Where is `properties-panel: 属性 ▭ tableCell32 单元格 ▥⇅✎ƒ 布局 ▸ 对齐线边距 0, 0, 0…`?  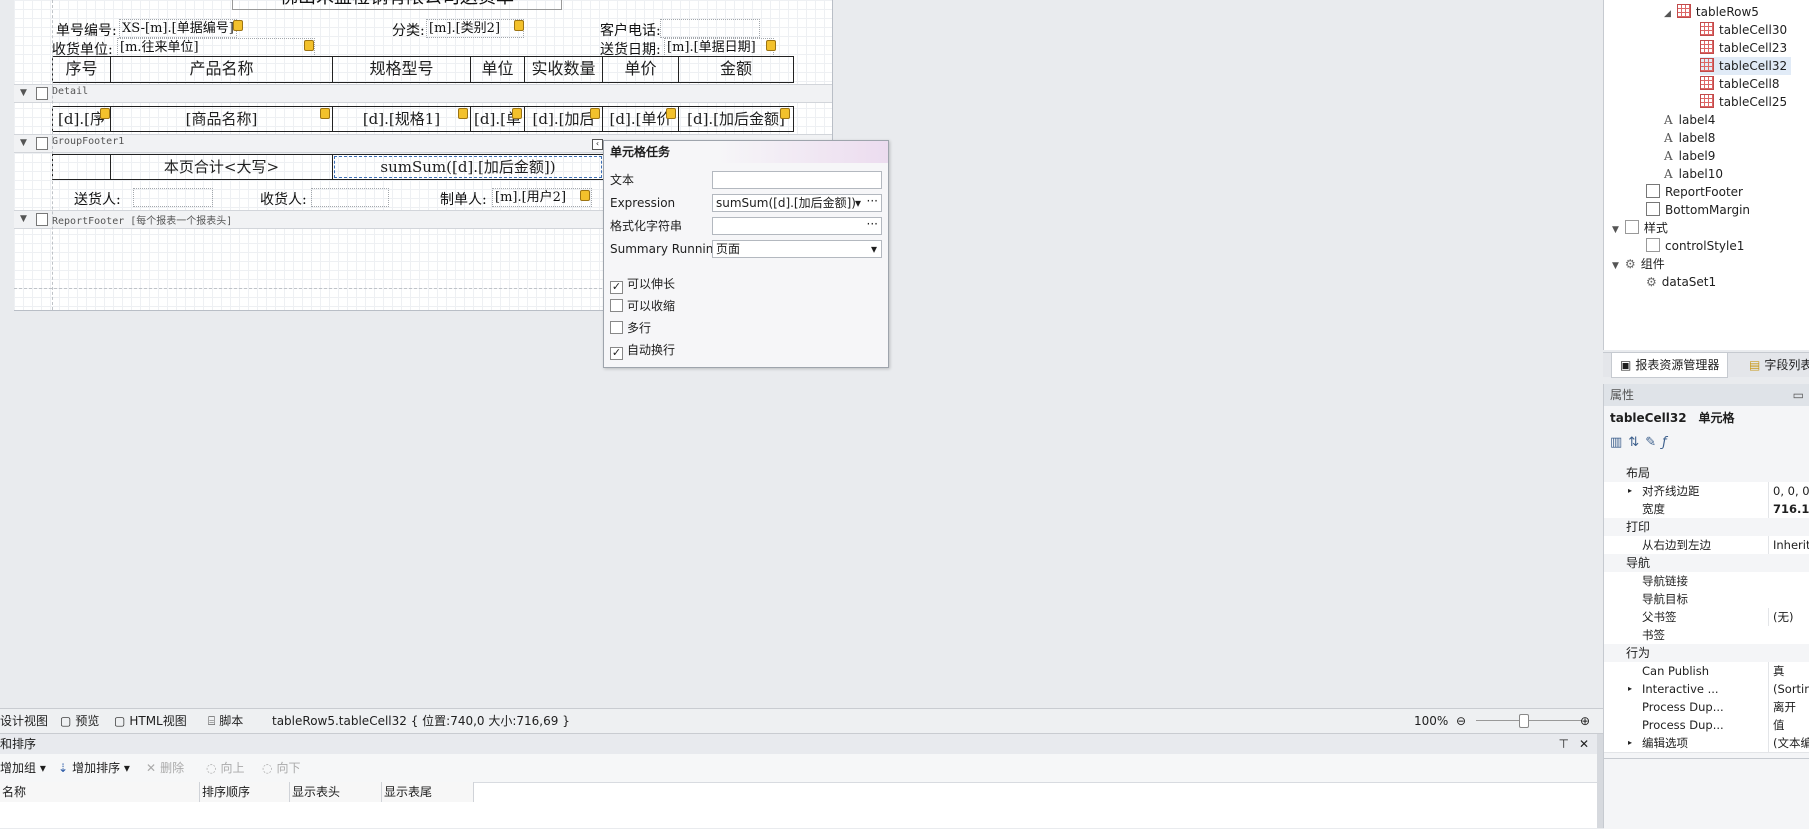
properties-panel: 属性 ▭ tableCell32 单元格 ▥⇅✎ƒ 布局 ▸ 对齐线边距 0, 0, 0… is located at coordinates (1706, 606).